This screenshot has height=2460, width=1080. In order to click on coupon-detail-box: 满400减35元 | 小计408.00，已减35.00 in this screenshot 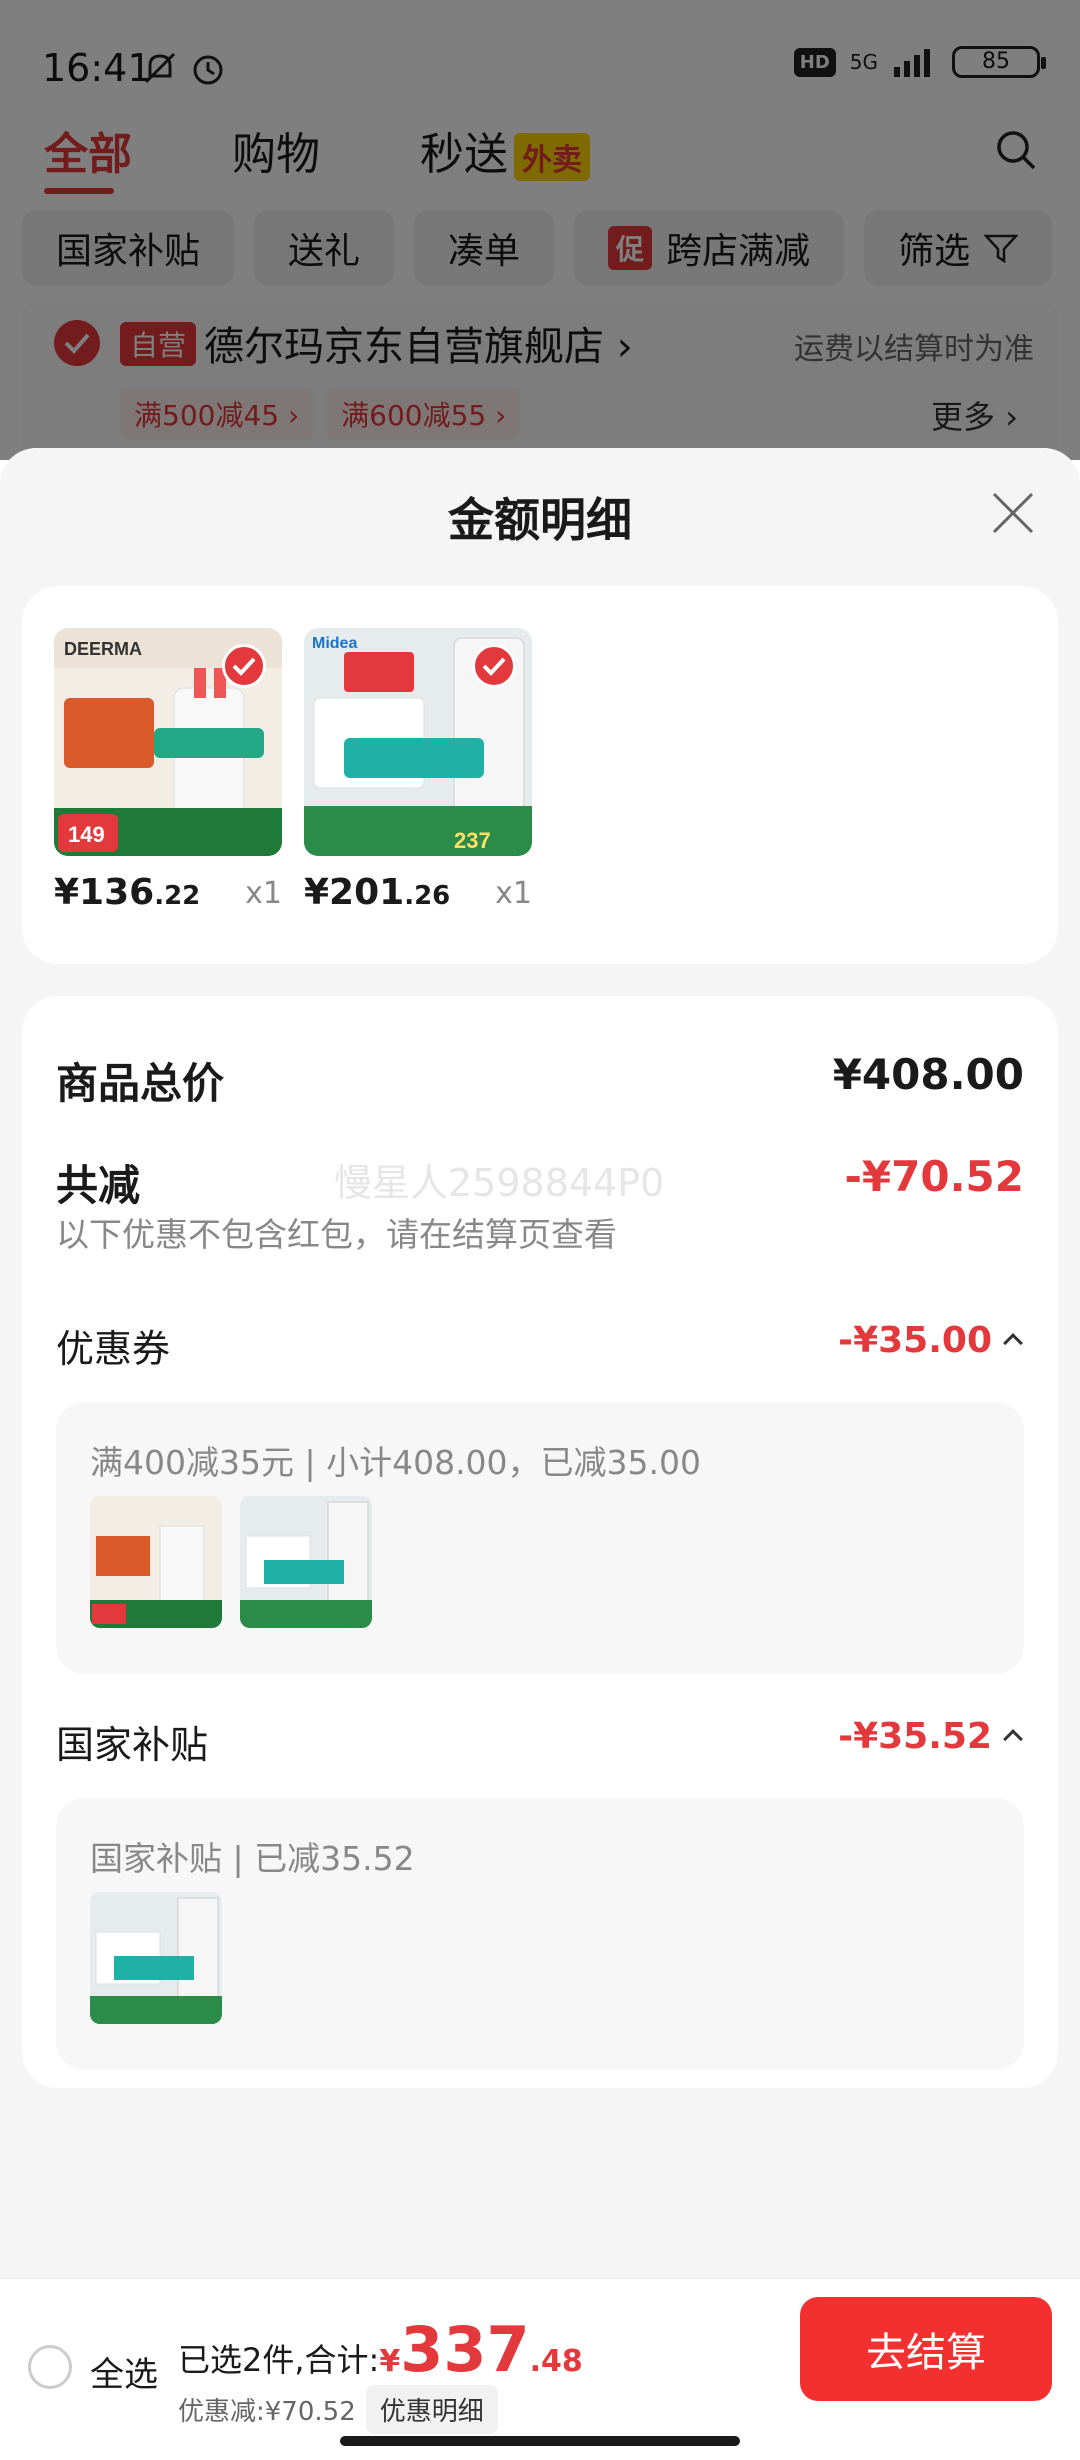, I will do `click(540, 1538)`.